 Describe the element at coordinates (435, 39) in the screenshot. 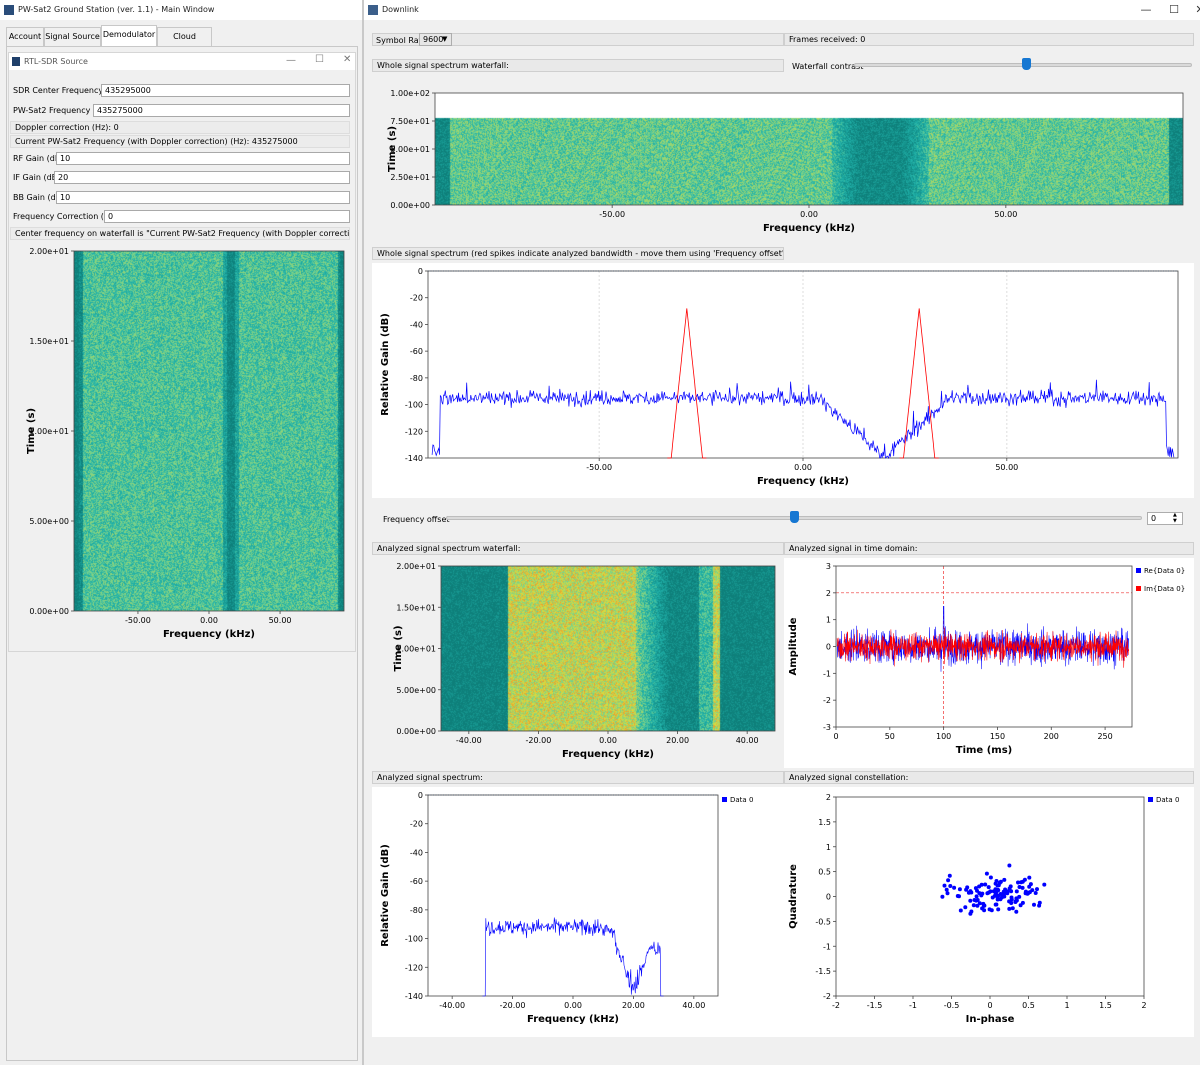

I see `symbol-rate-select: 9600 ▼` at that location.